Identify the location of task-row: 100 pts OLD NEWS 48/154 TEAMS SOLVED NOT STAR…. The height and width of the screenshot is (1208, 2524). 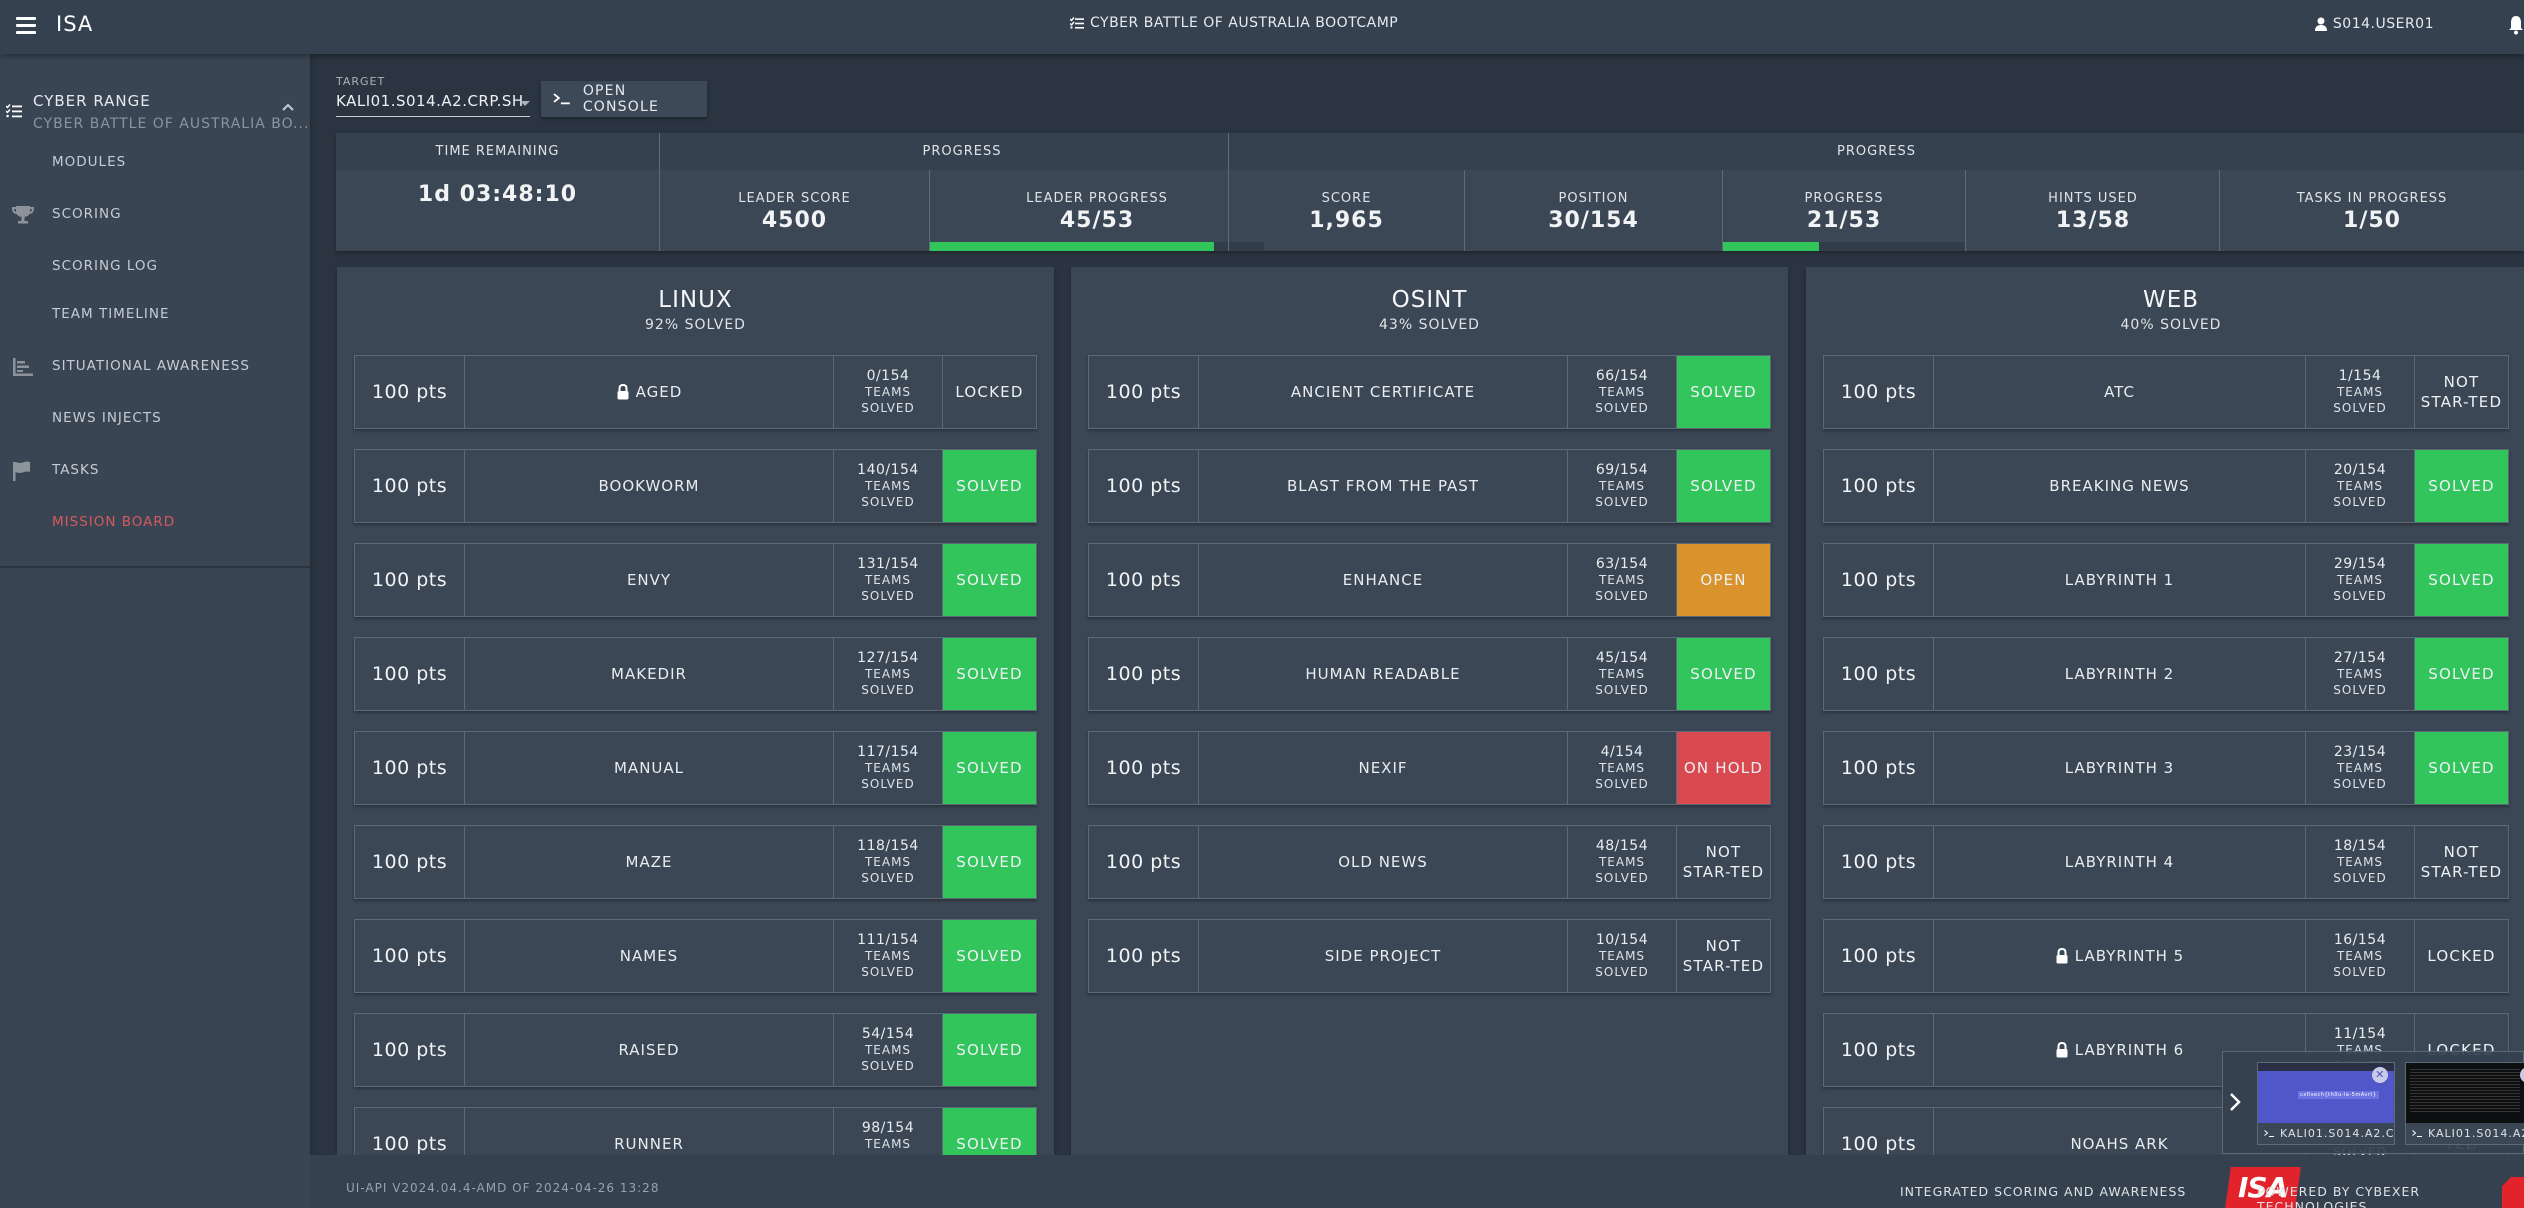
(1429, 862).